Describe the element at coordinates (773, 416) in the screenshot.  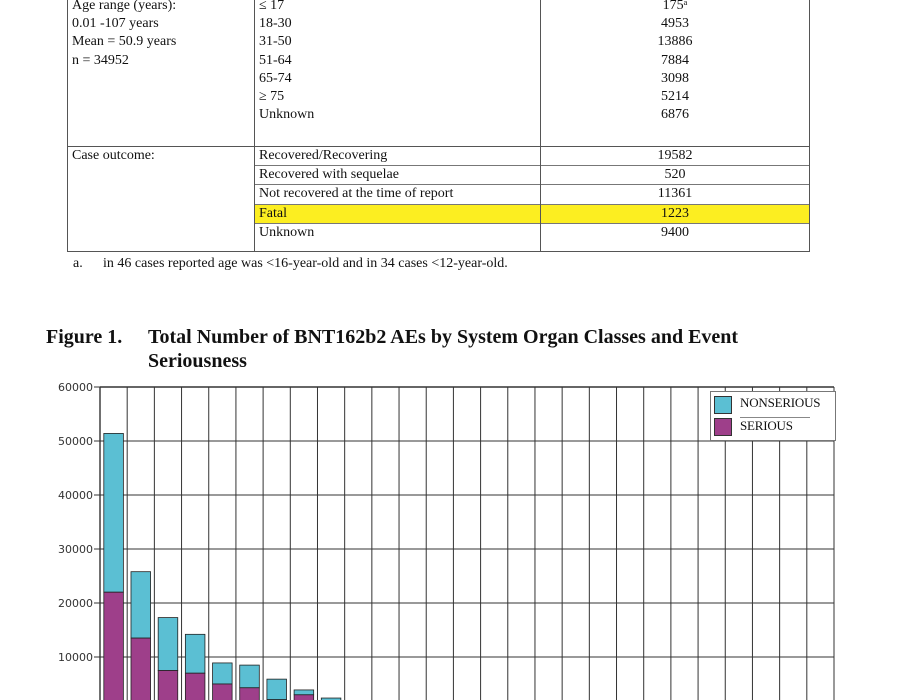
I see `chart-legend: NONSERIOUS SERIOUS` at that location.